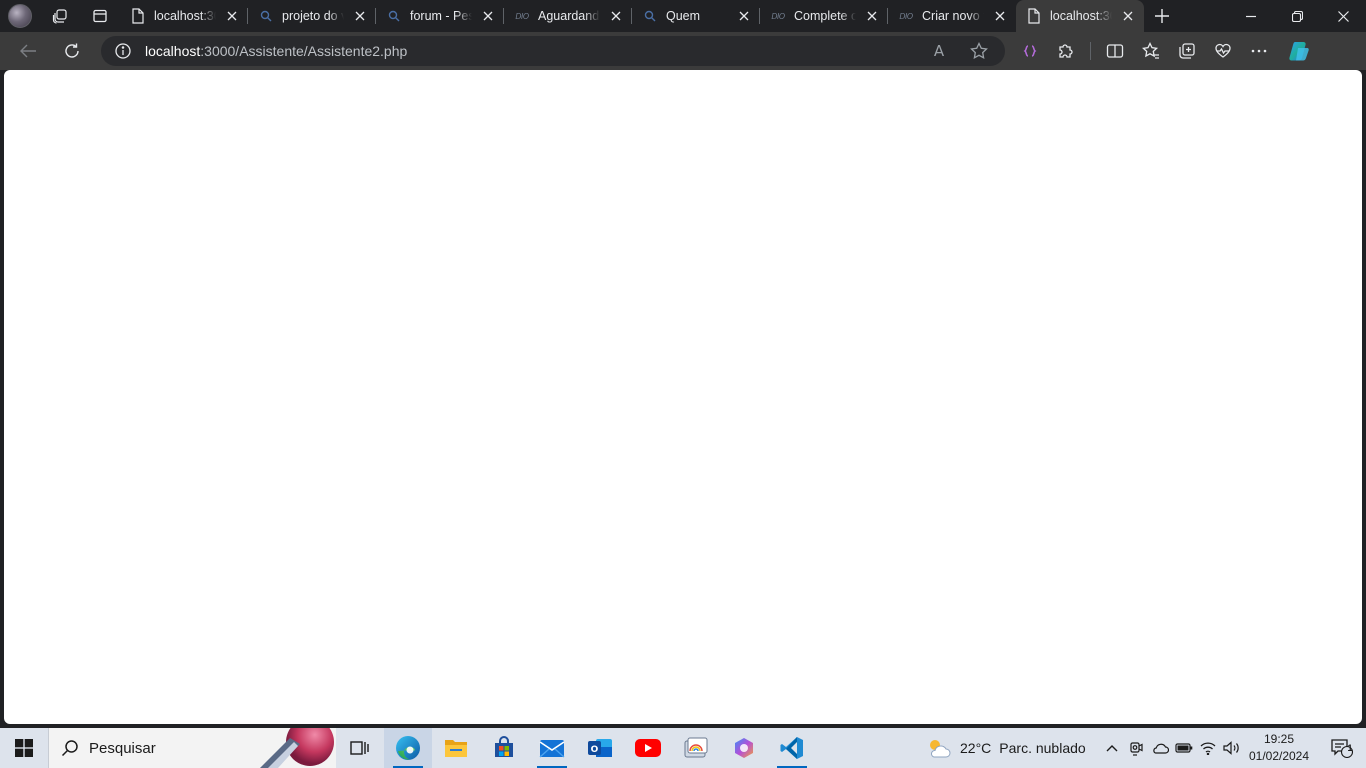 The height and width of the screenshot is (768, 1366). I want to click on extensions-button, so click(1066, 51).